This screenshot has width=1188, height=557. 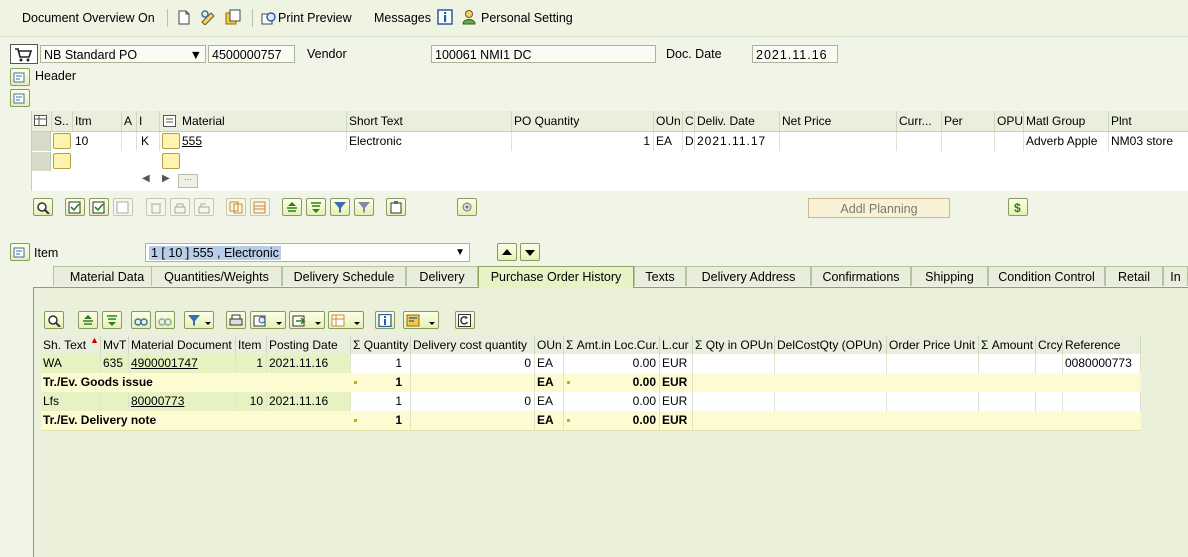 I want to click on opu-cell, so click(x=1009, y=141).